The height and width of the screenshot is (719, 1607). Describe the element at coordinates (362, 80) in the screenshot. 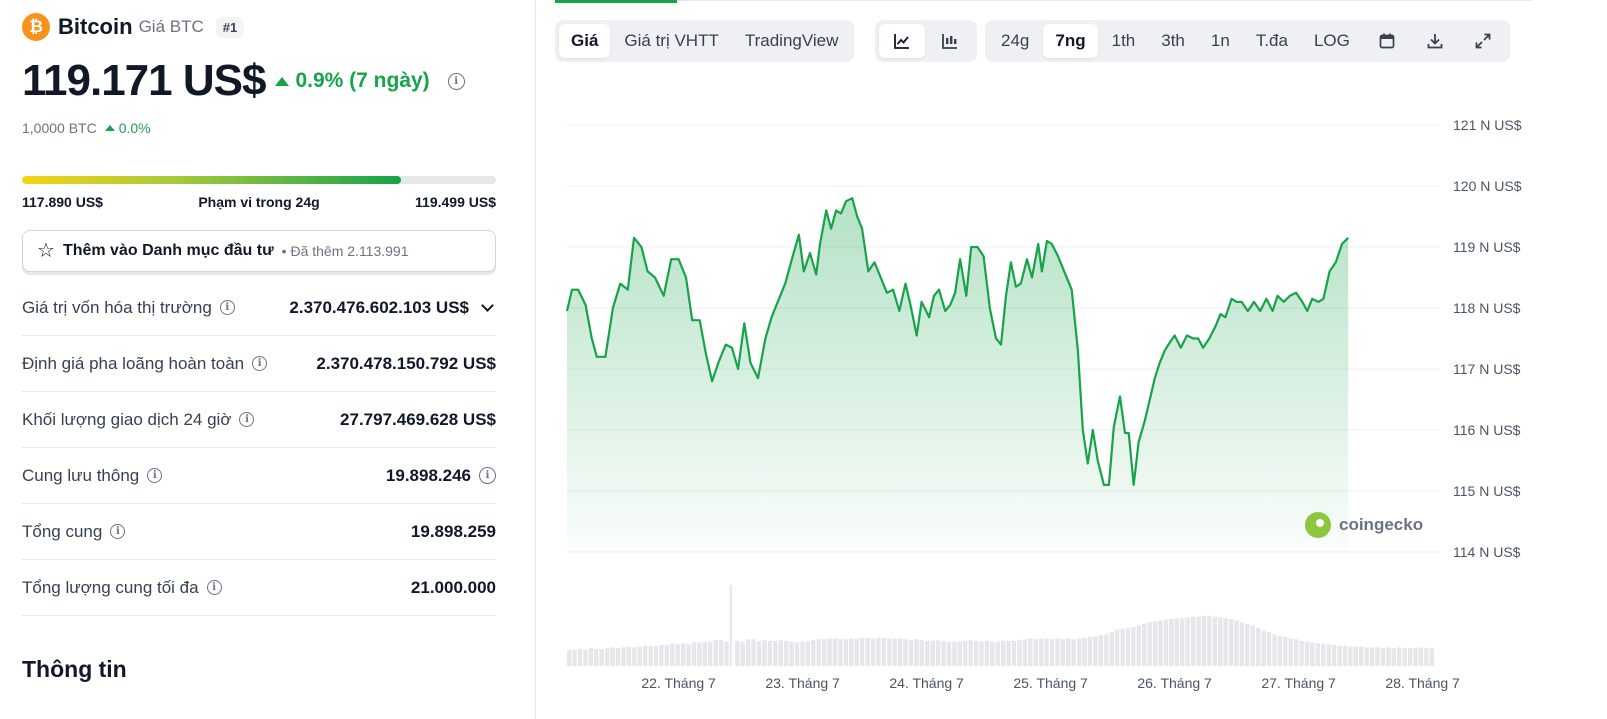

I see `price-change-text: 0.9% (7 ngày)` at that location.